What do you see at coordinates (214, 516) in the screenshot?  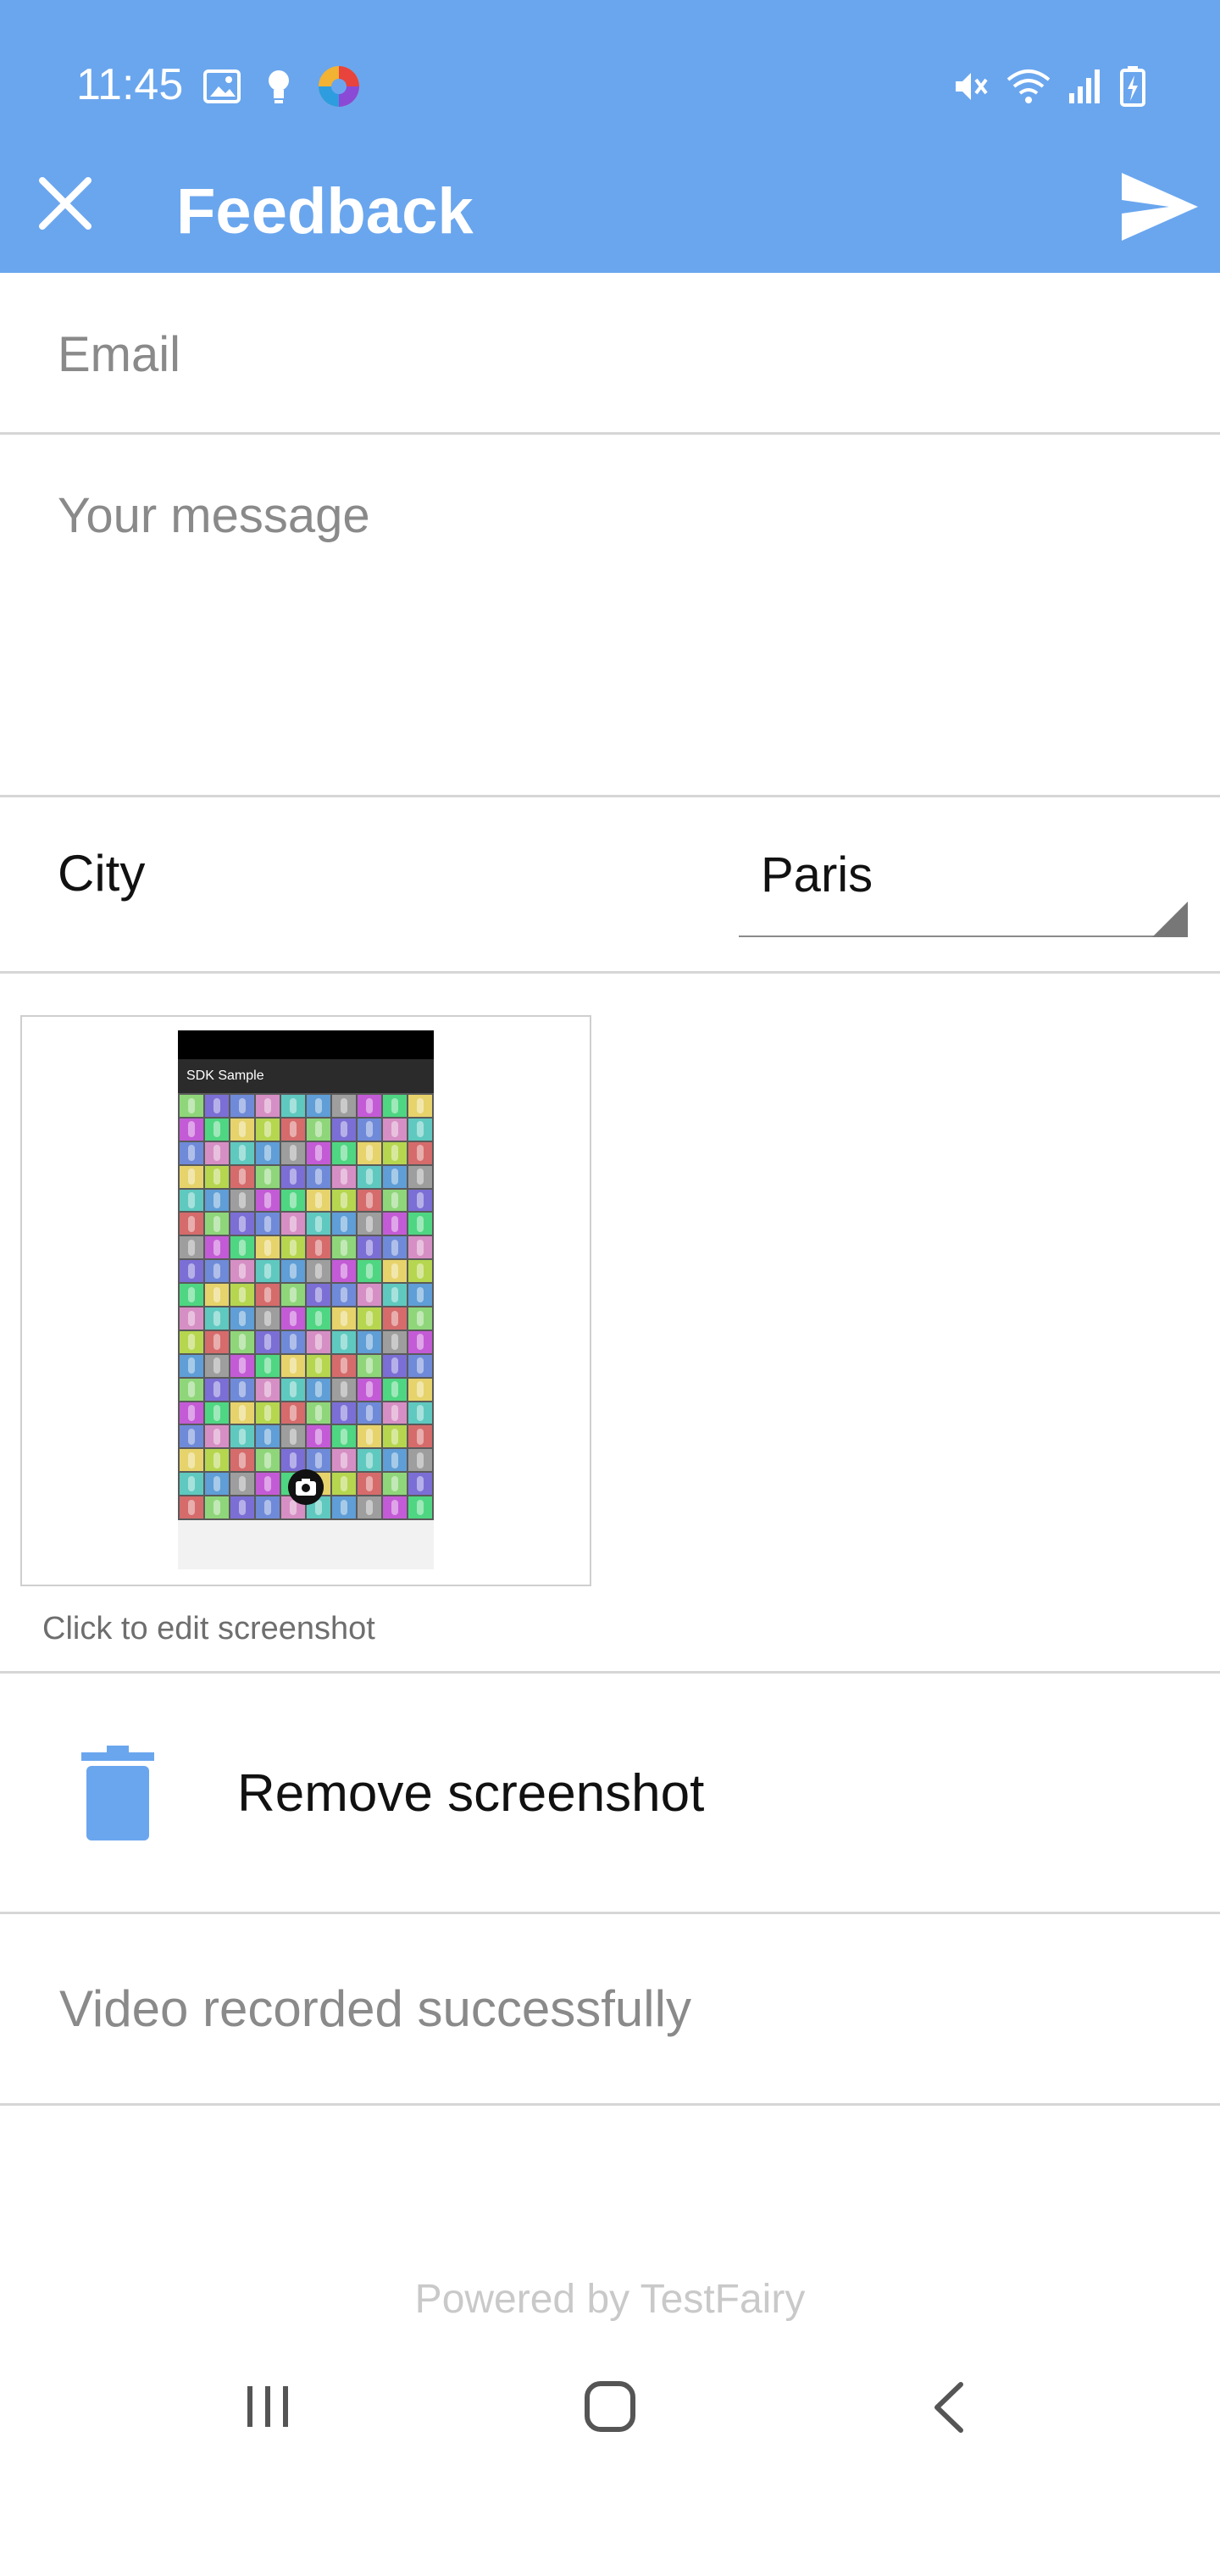 I see `message-field: Your message` at bounding box center [214, 516].